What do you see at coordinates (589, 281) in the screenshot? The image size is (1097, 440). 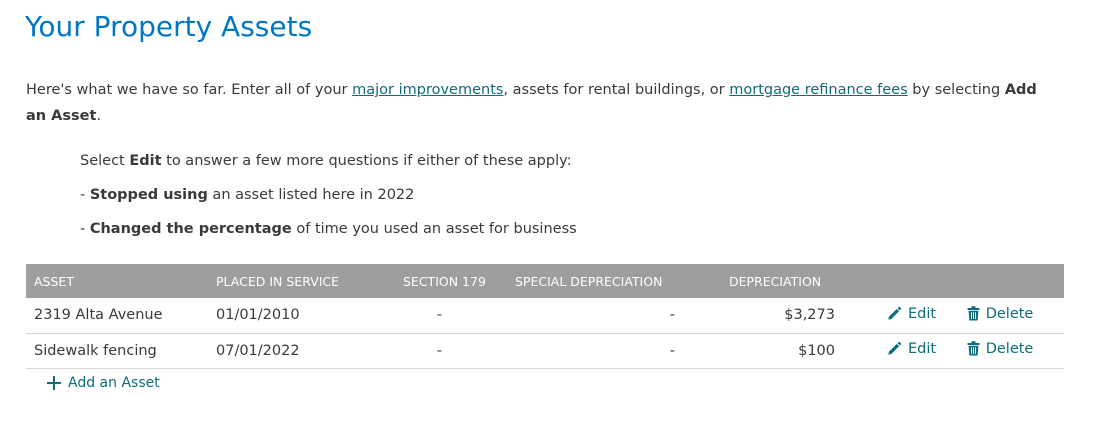 I see `col-header-special-depreciation: SPECIAL DEPRECIATION` at bounding box center [589, 281].